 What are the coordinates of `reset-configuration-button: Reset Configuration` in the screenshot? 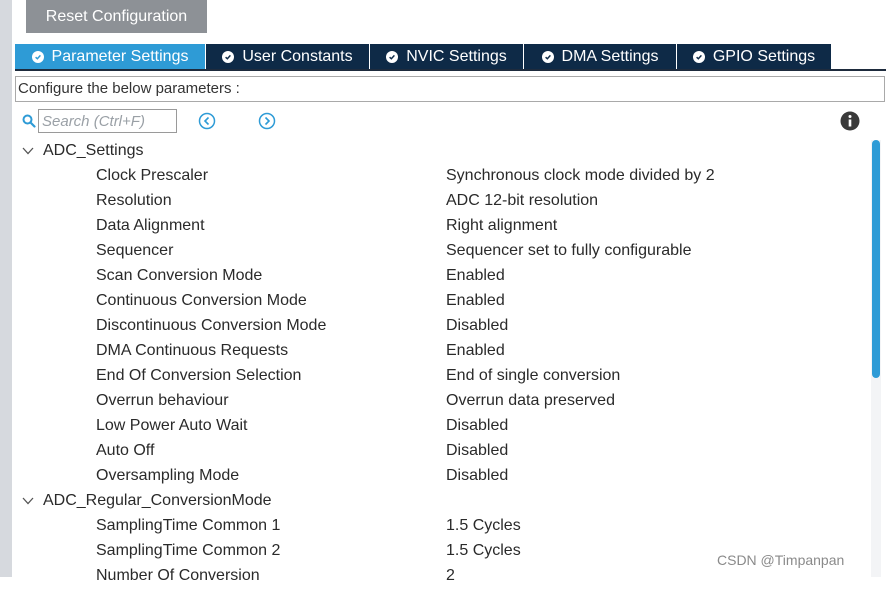 It's located at (116, 16).